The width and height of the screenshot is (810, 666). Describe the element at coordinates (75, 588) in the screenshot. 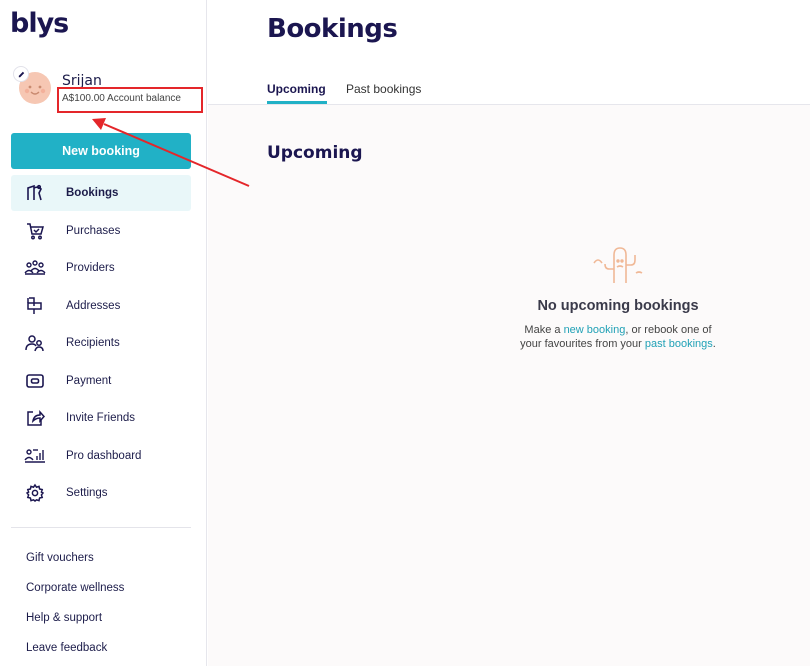

I see `corporate-wellness-link: Corporate wellness` at that location.